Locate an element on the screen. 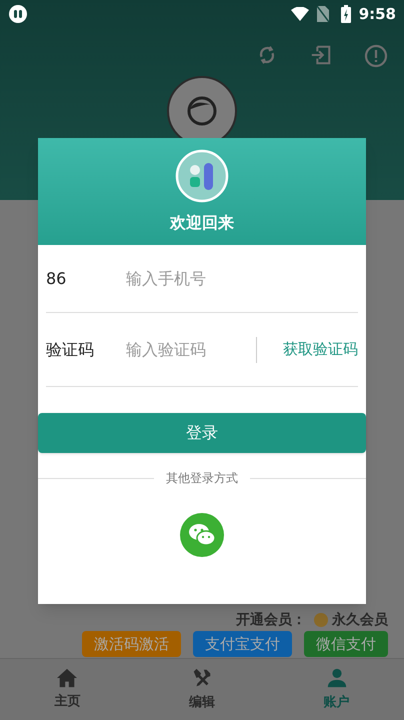 Image resolution: width=404 pixels, height=720 pixels. face-icon is located at coordinates (202, 111).